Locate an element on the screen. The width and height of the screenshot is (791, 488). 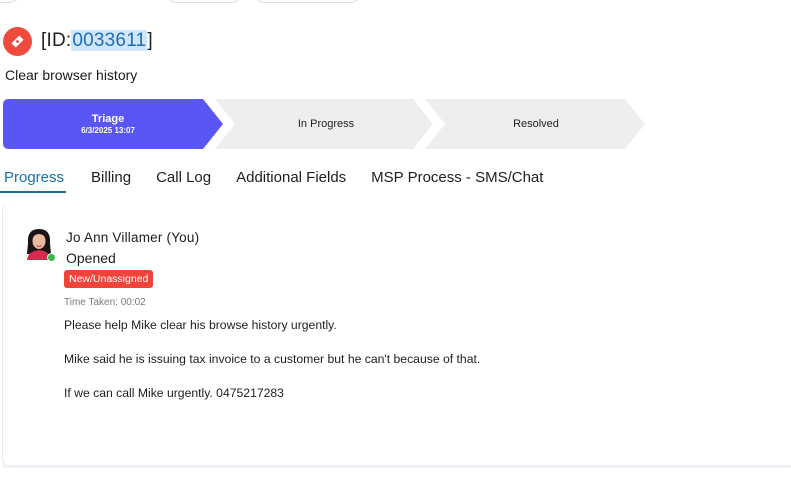
tab-progress: Progress is located at coordinates (33, 179).